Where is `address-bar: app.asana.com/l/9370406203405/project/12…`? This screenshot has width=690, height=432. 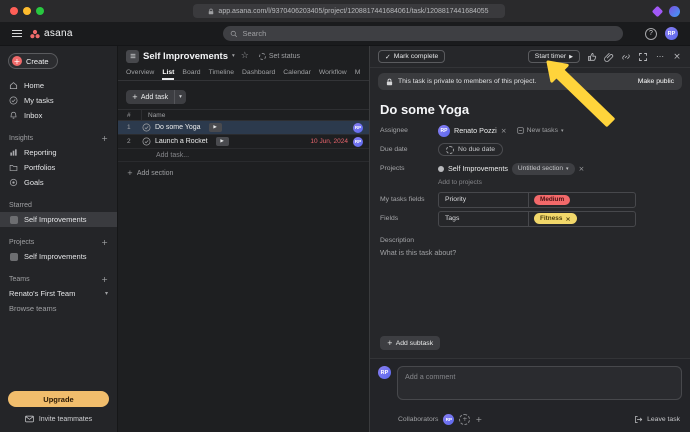 address-bar: app.asana.com/l/9370406203405/project/12… is located at coordinates (348, 11).